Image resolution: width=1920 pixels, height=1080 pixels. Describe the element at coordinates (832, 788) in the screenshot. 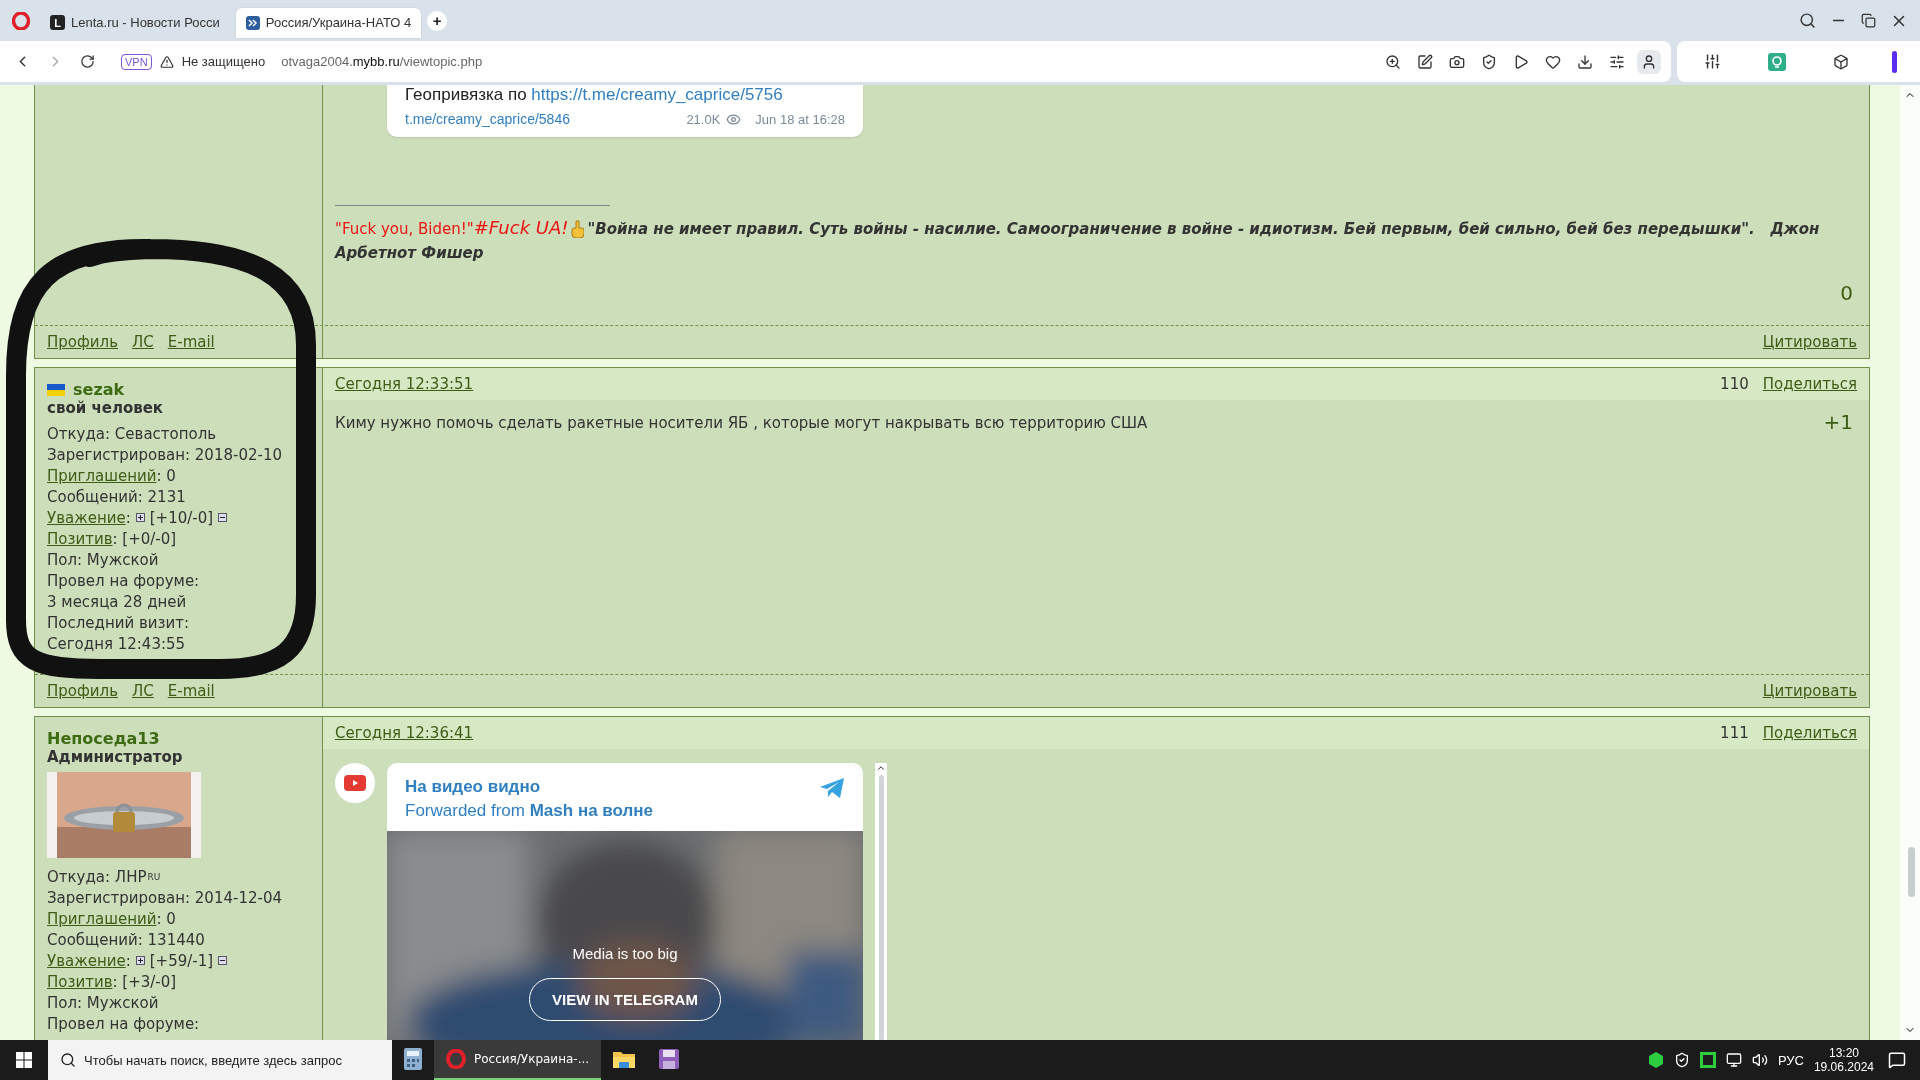

I see `paper-plane-icon` at that location.